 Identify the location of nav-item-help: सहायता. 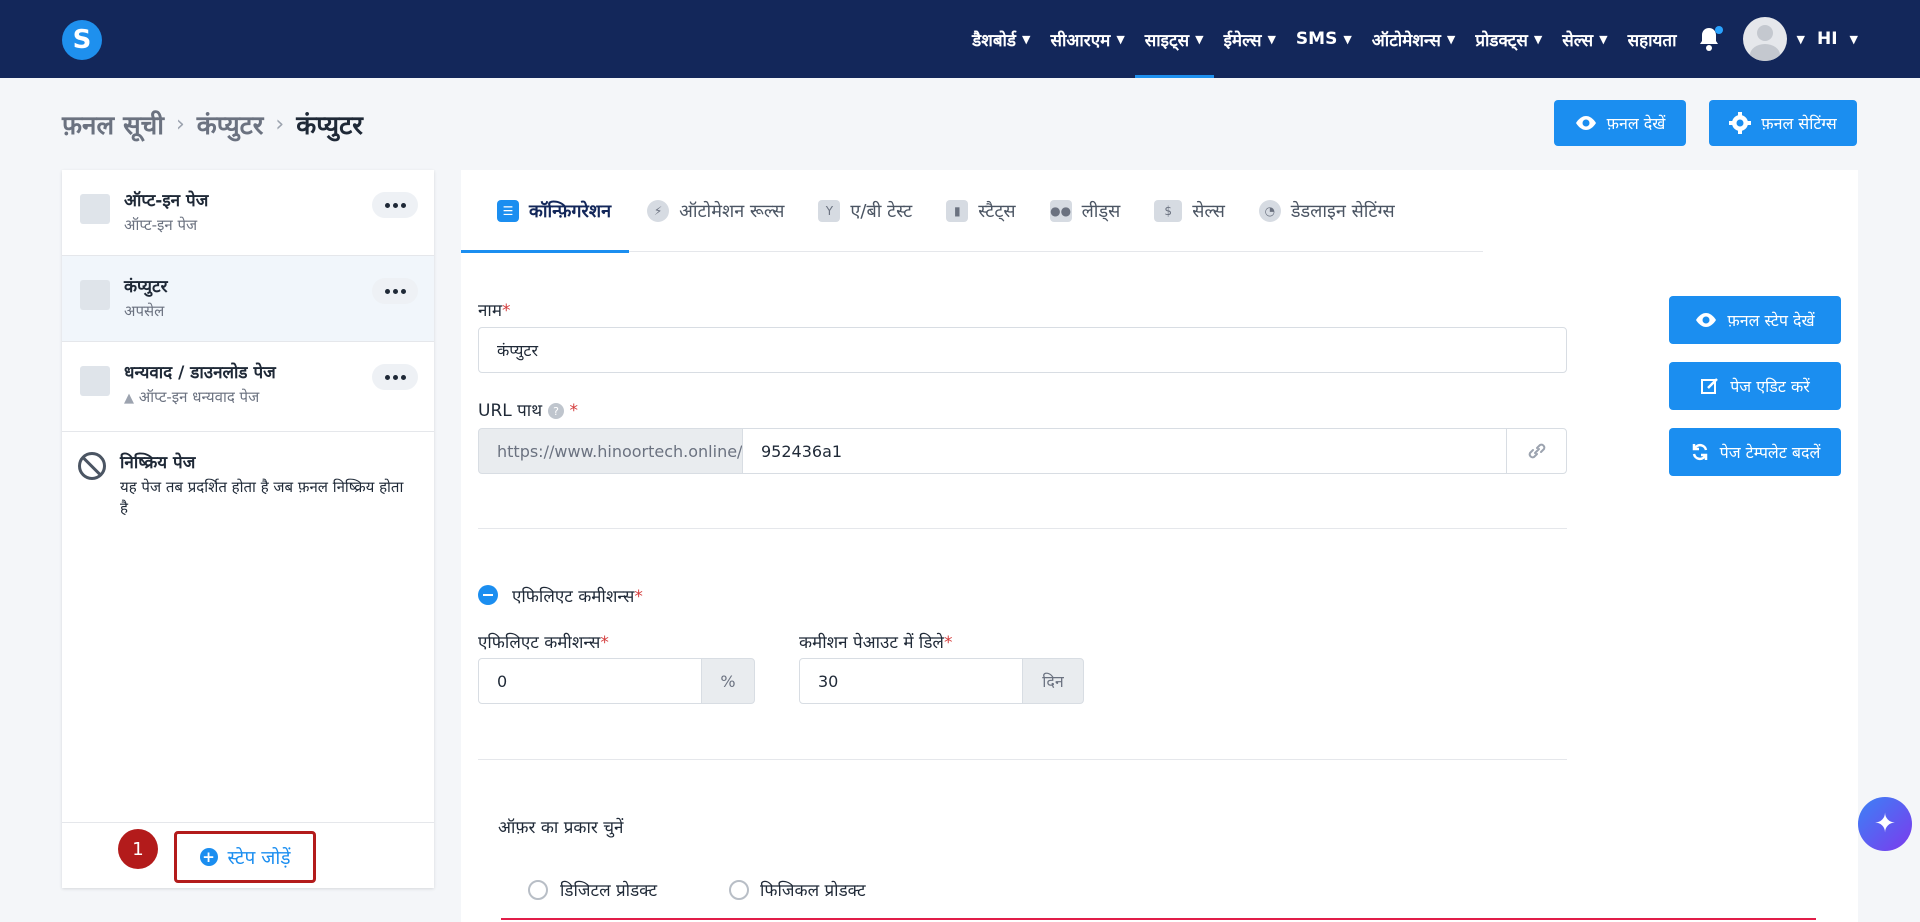
(1652, 39).